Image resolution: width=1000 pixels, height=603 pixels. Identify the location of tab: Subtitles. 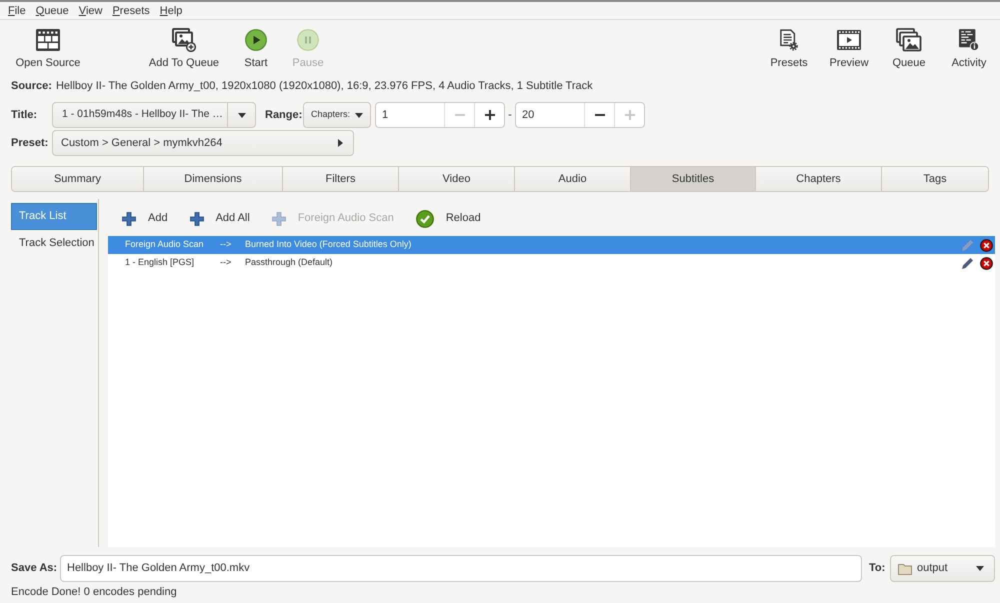
(692, 179).